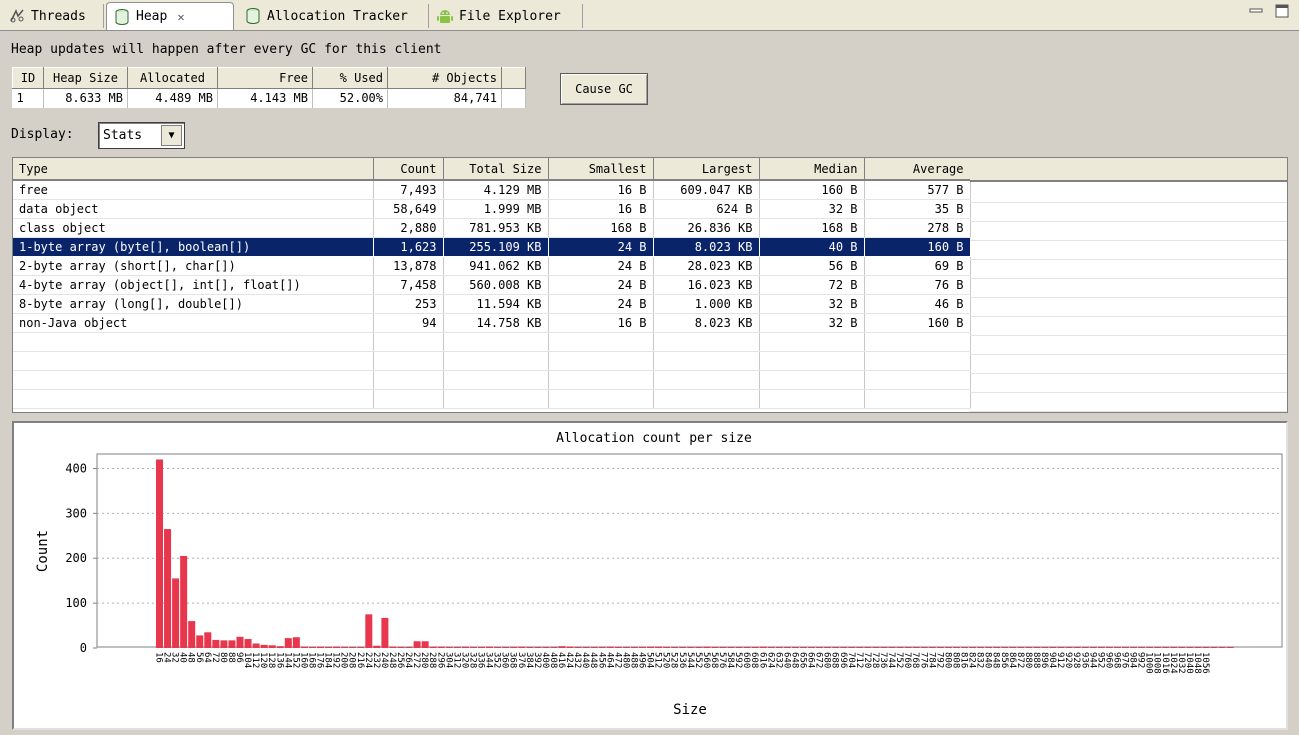 This screenshot has height=735, width=1299. I want to click on cell-largest: 609.047 KB, so click(706, 190).